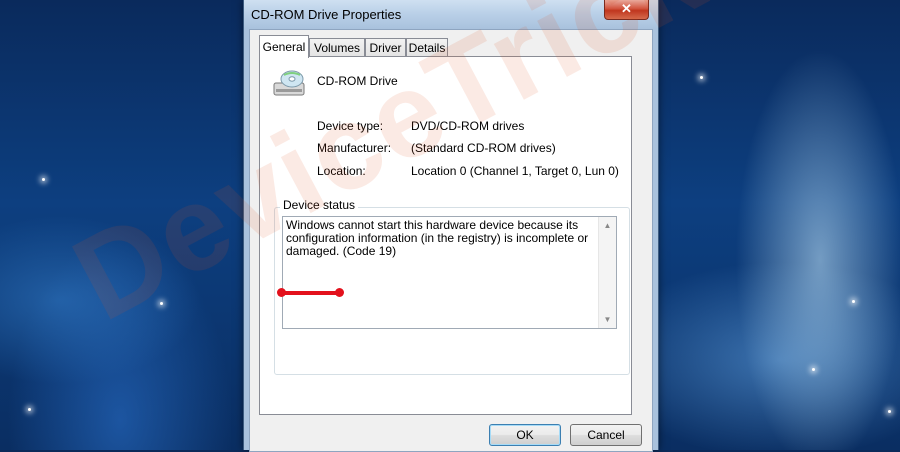 The height and width of the screenshot is (452, 900). What do you see at coordinates (468, 126) in the screenshot?
I see `device-type-value: DVD/CD-ROM drives` at bounding box center [468, 126].